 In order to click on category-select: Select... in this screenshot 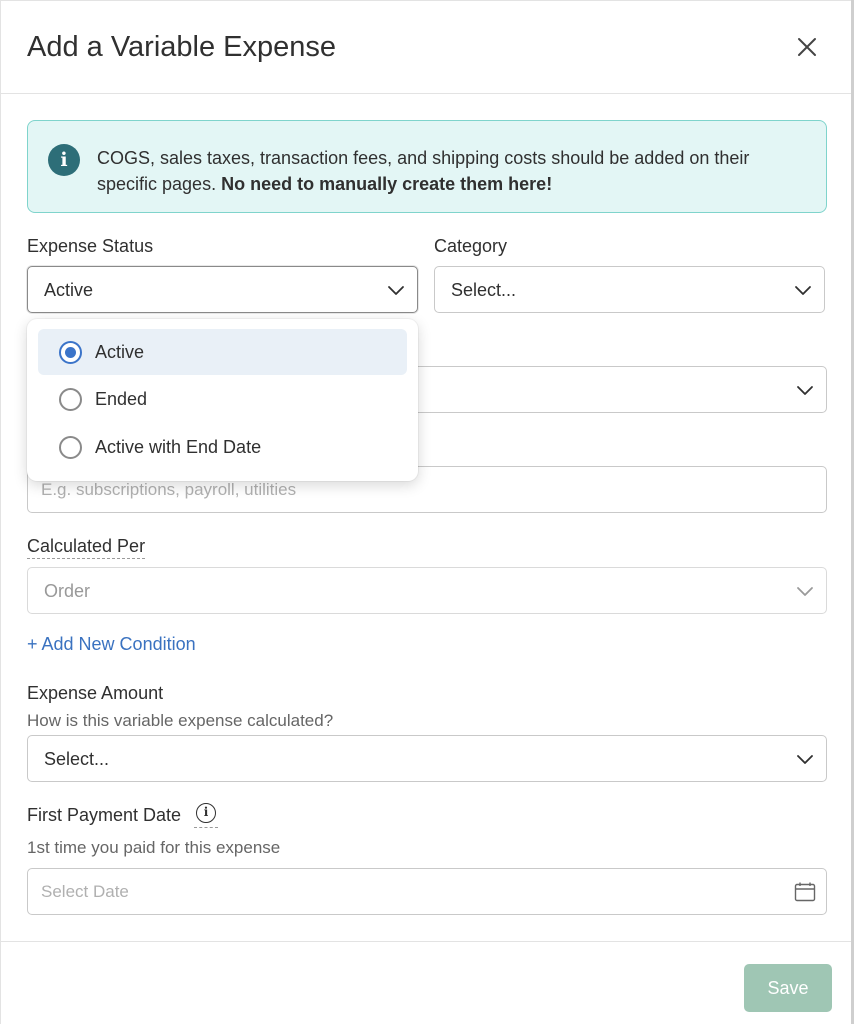, I will do `click(629, 289)`.